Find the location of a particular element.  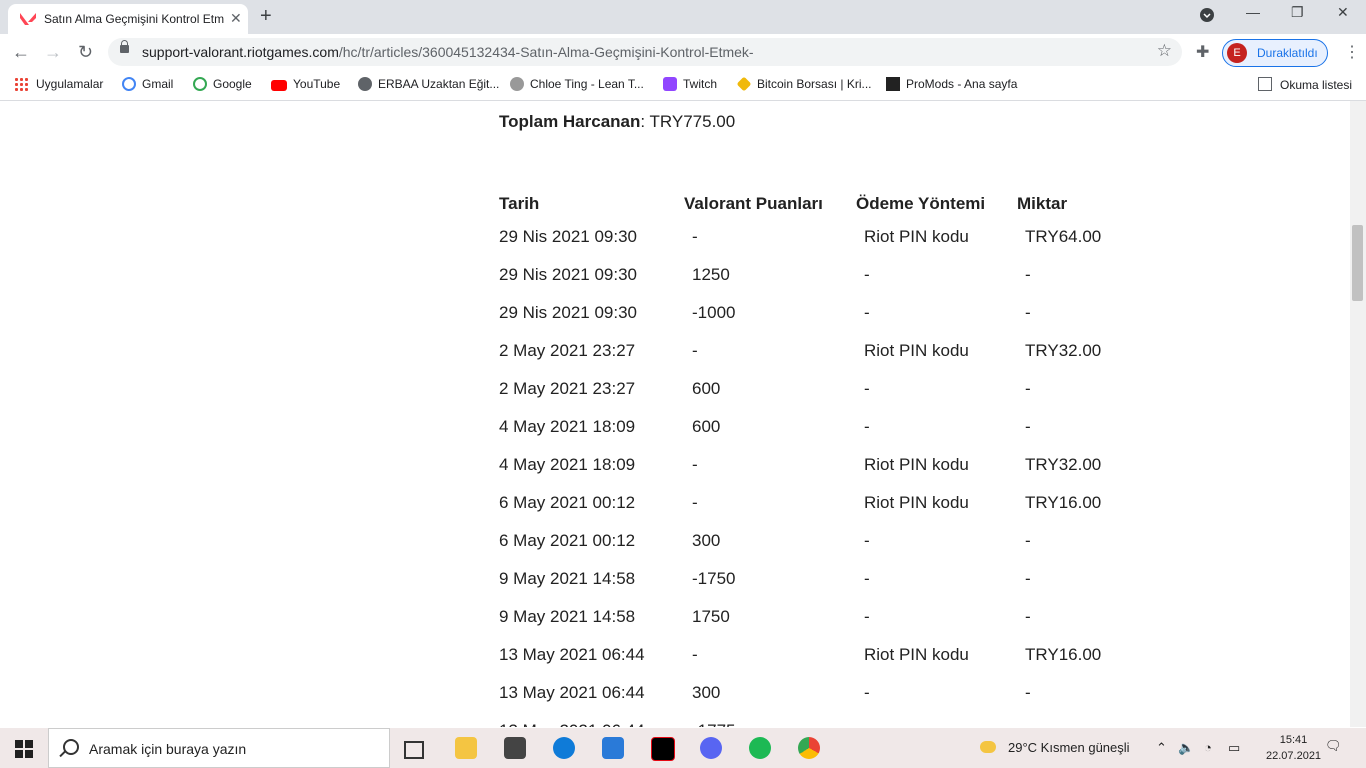

tab-title: Satın Alma Geçmişini Kontrol Etmek is located at coordinates (134, 19).